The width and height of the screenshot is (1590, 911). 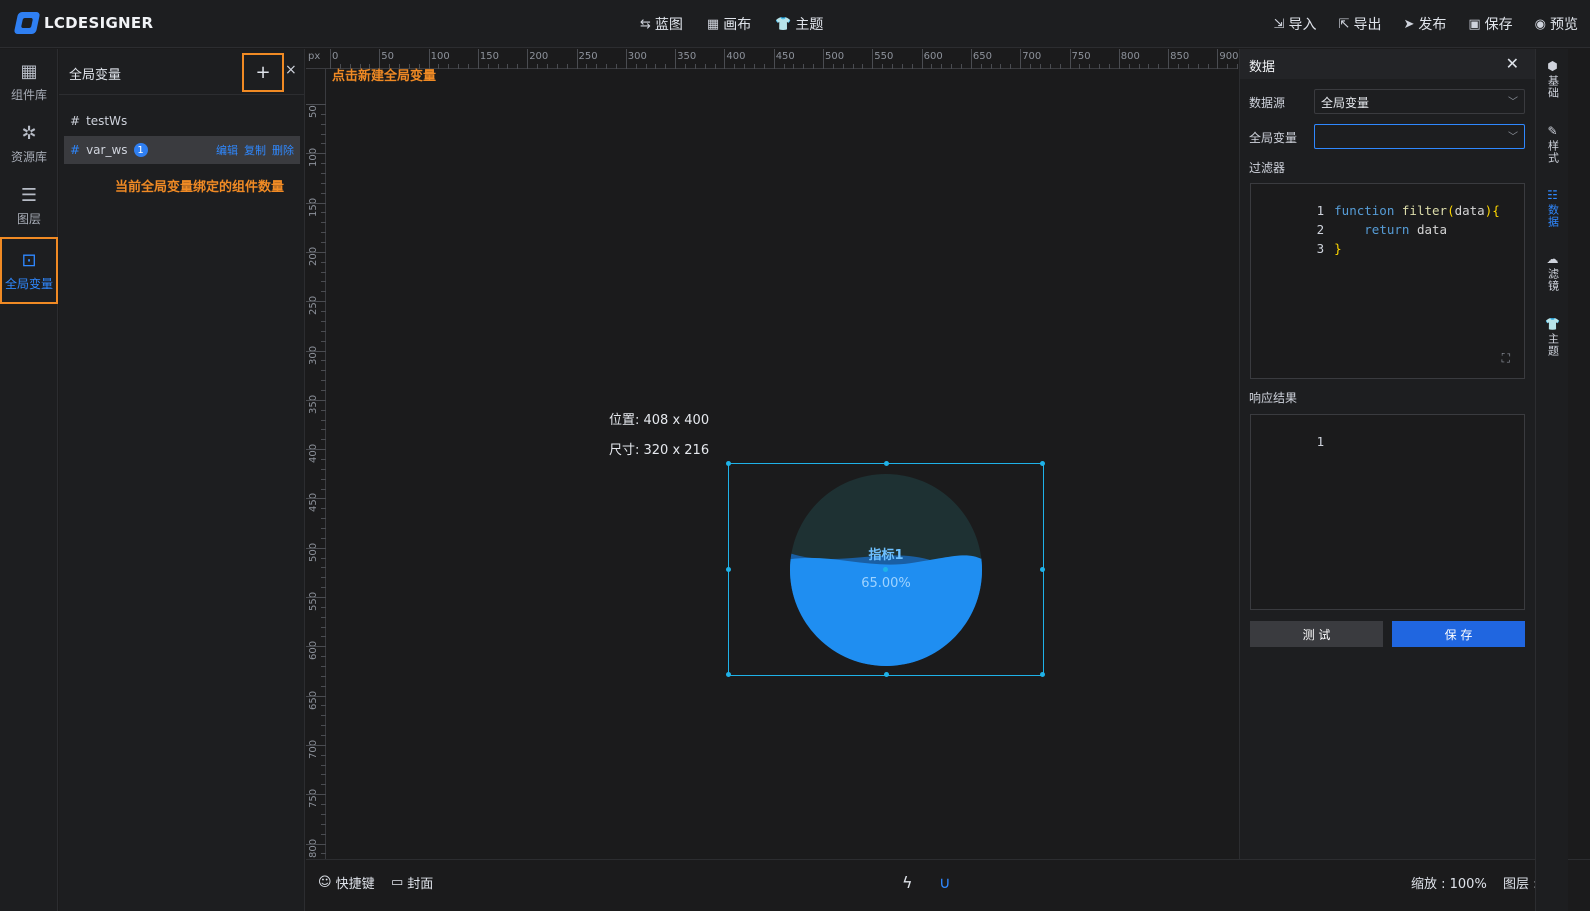 I want to click on result-label: 响应结果, so click(x=1273, y=398).